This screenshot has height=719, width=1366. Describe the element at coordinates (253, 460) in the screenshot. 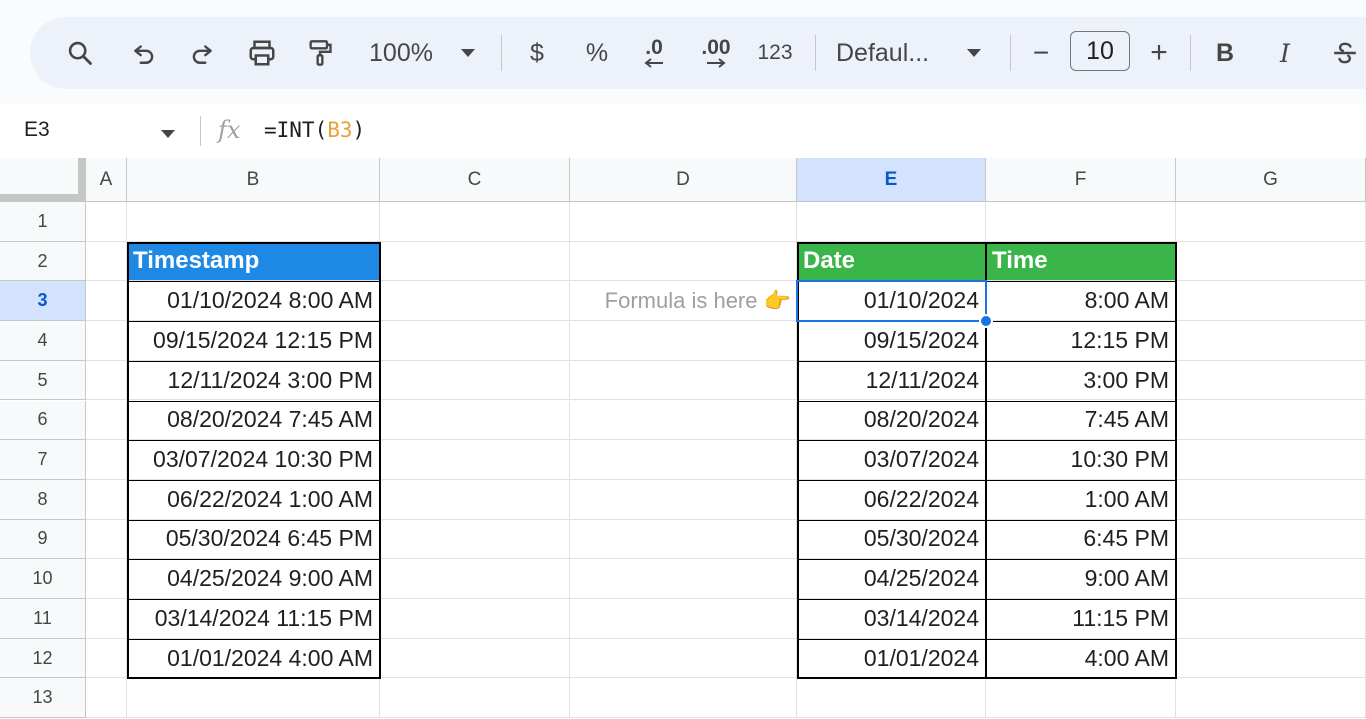

I see `timestamp-cell: 03/07/2024 10:30 PM` at that location.